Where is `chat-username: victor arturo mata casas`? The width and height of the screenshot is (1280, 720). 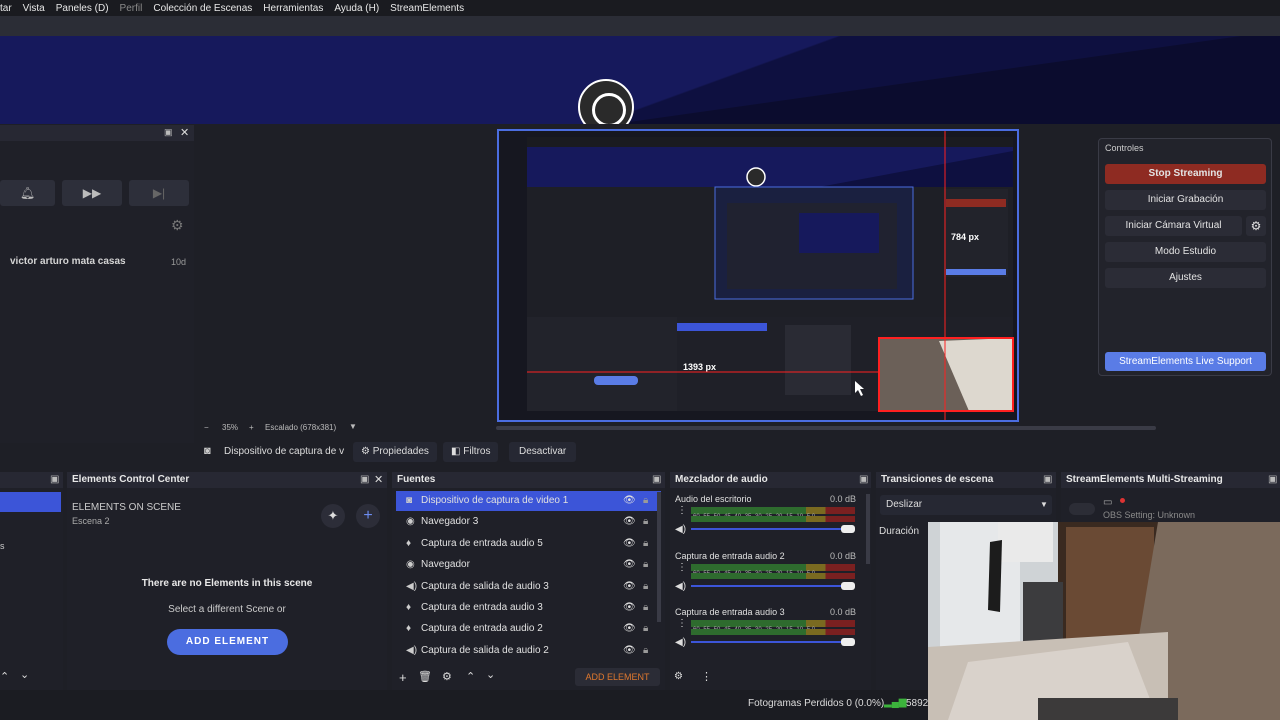
chat-username: victor arturo mata casas is located at coordinates (68, 261).